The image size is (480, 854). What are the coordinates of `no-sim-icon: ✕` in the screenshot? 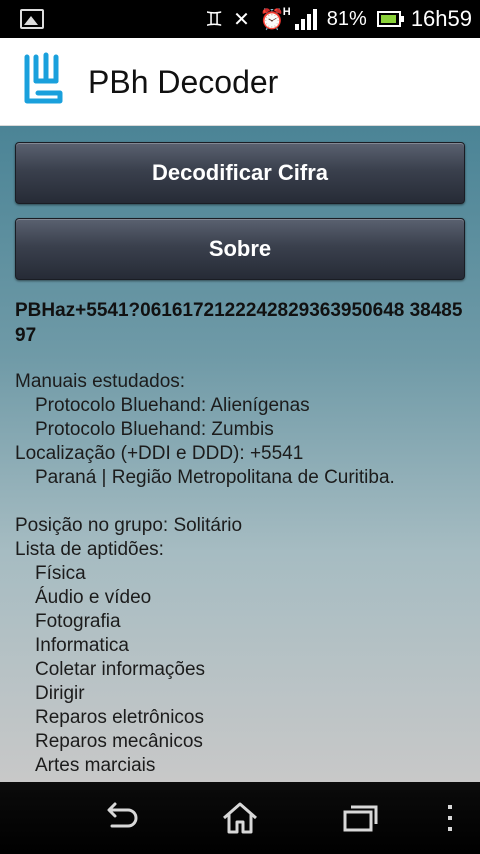 It's located at (241, 19).